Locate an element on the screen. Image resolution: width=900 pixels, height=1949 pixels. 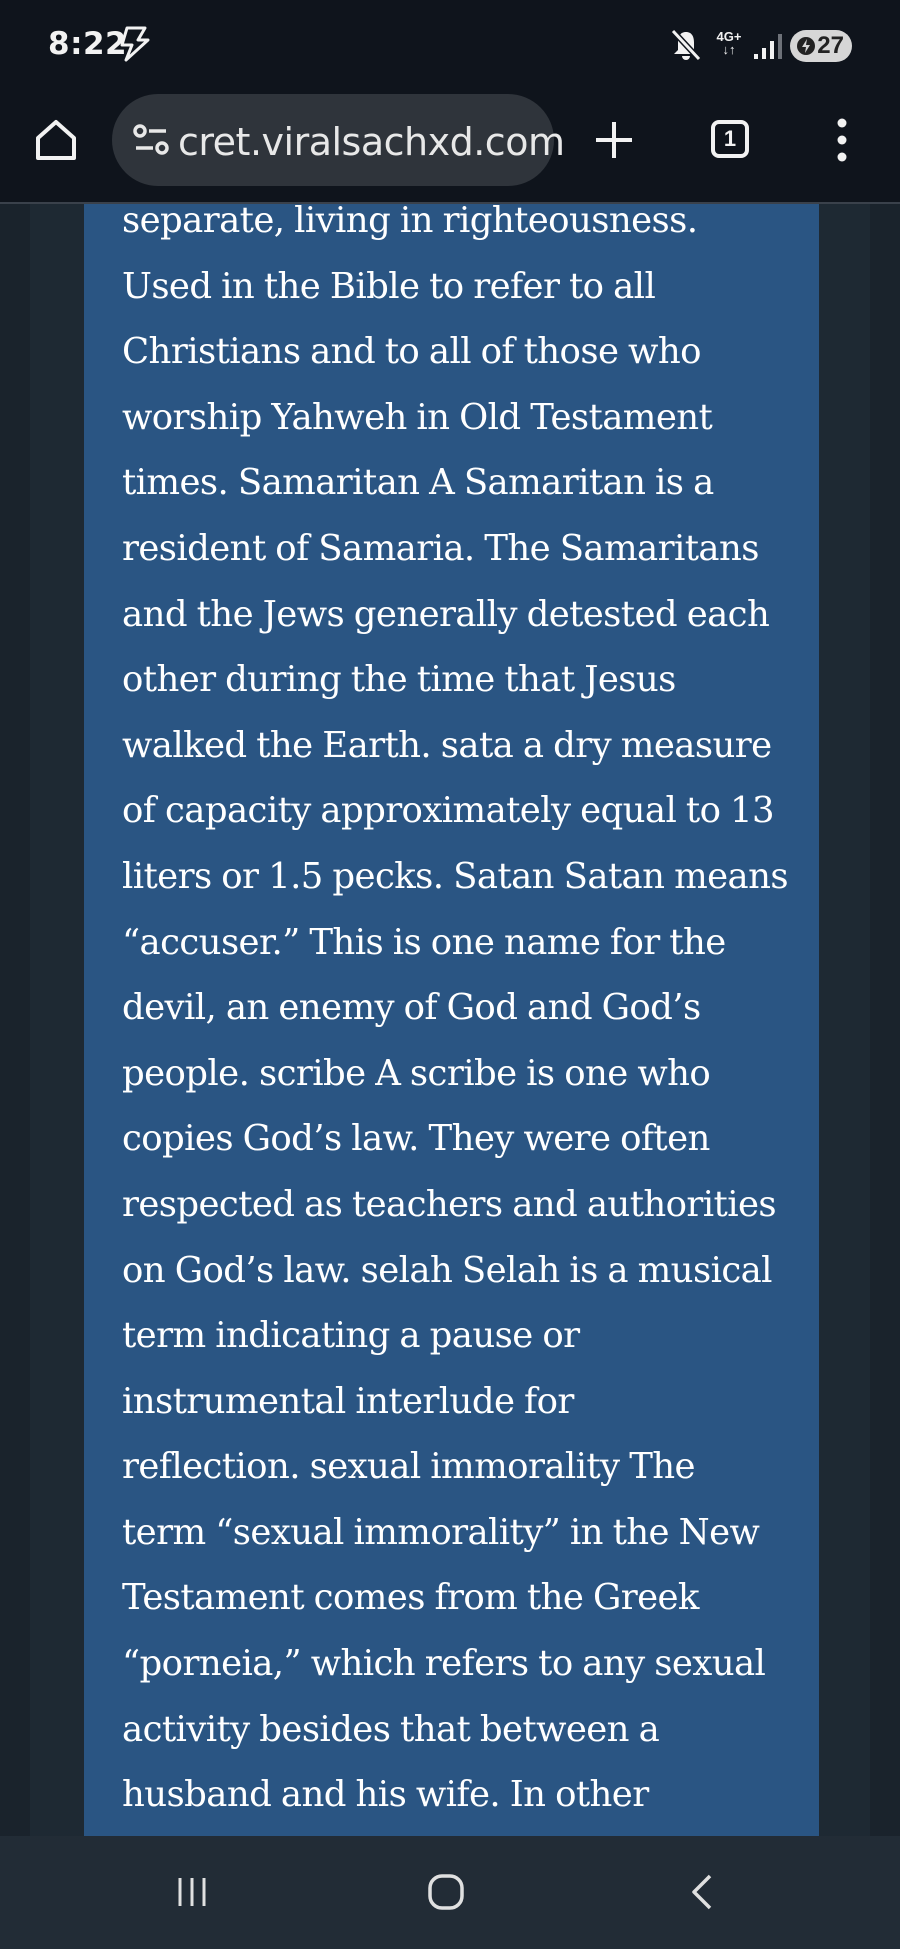
article-line: term “sexual immorality” in the New is located at coordinates (441, 1532).